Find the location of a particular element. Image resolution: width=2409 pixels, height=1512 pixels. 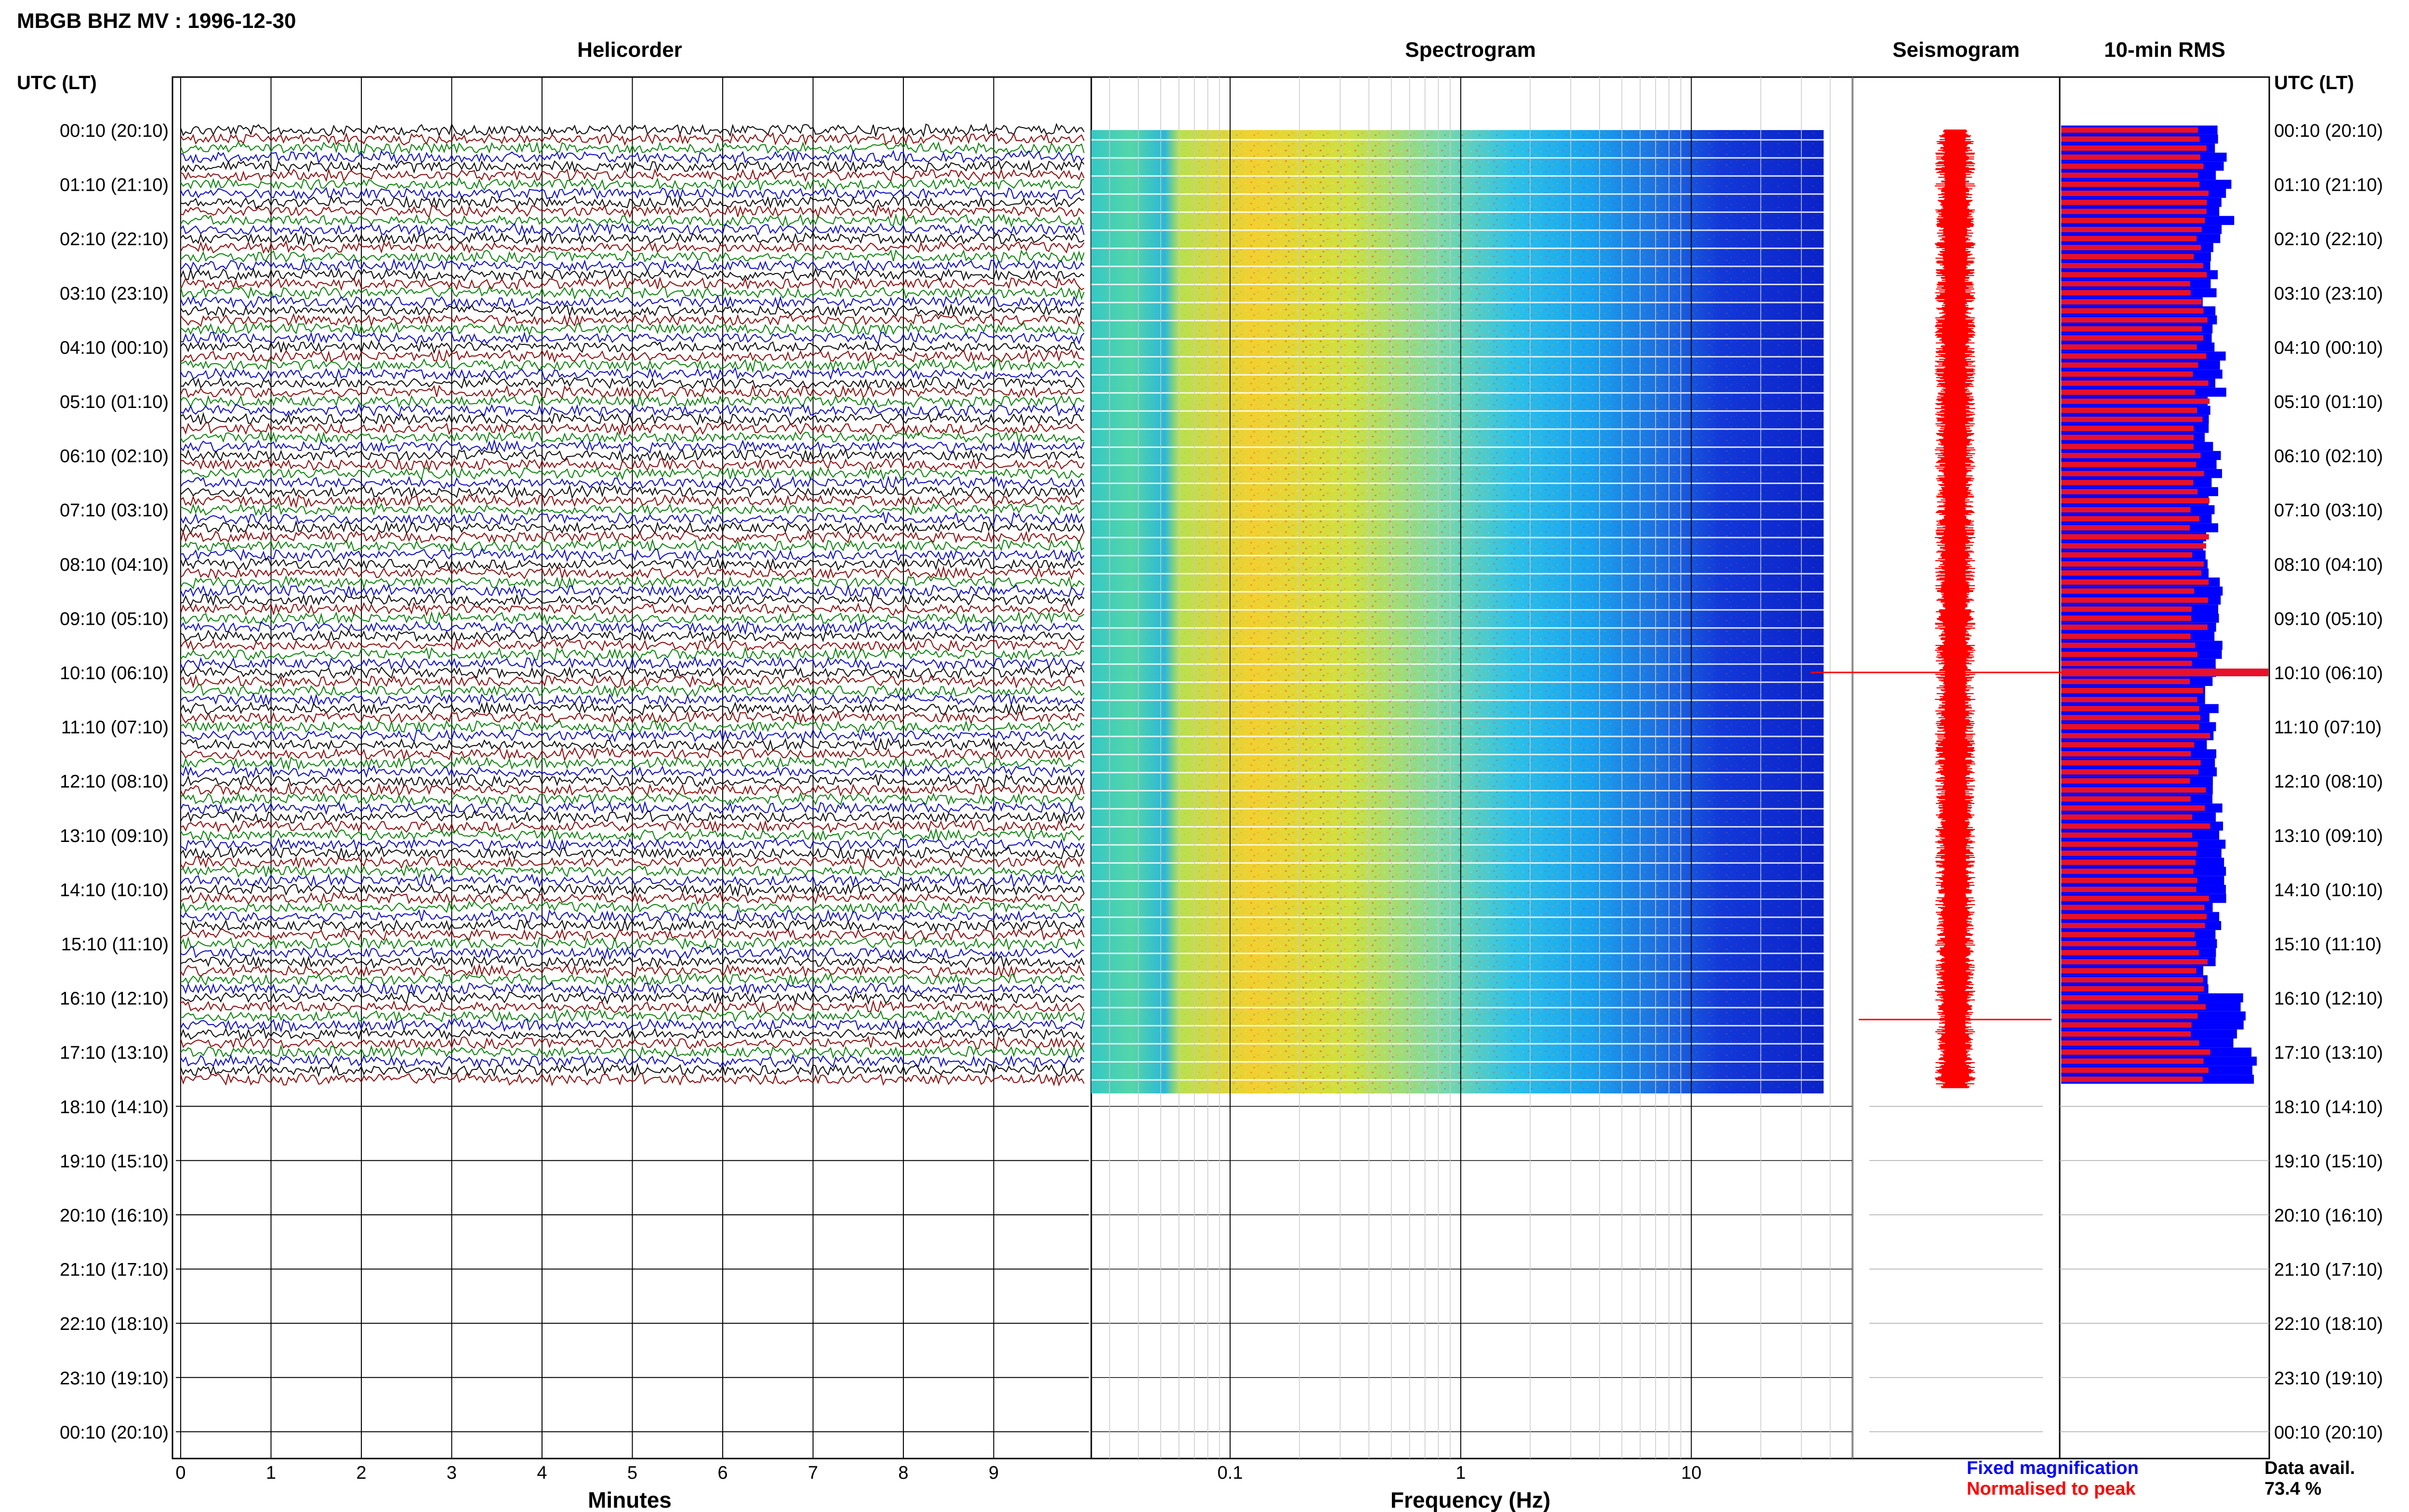

legend-fixed: Fixed magnification is located at coordinates (2053, 1468).